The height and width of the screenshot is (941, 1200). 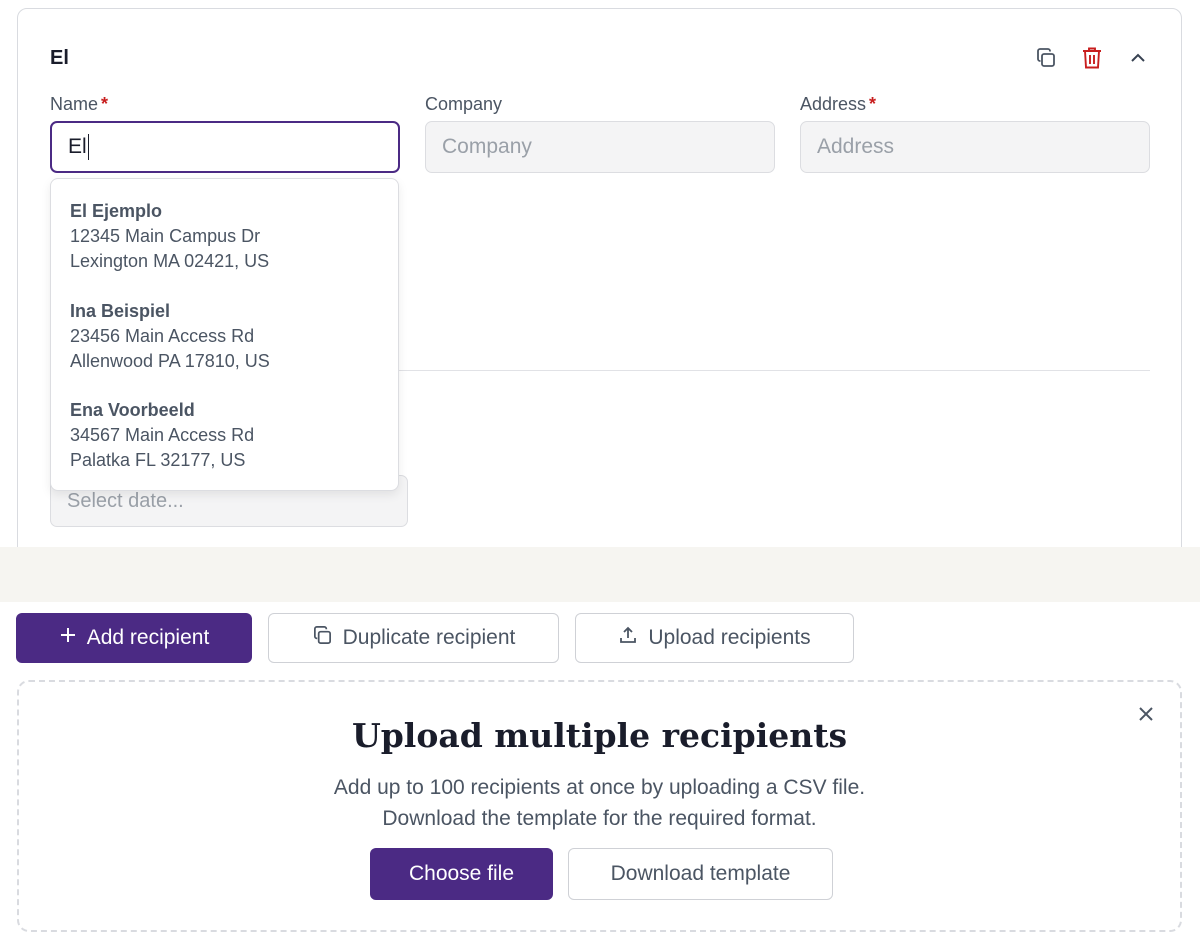 What do you see at coordinates (162, 435) in the screenshot?
I see `suggestion-address-line: 34567 Main Access Rd` at bounding box center [162, 435].